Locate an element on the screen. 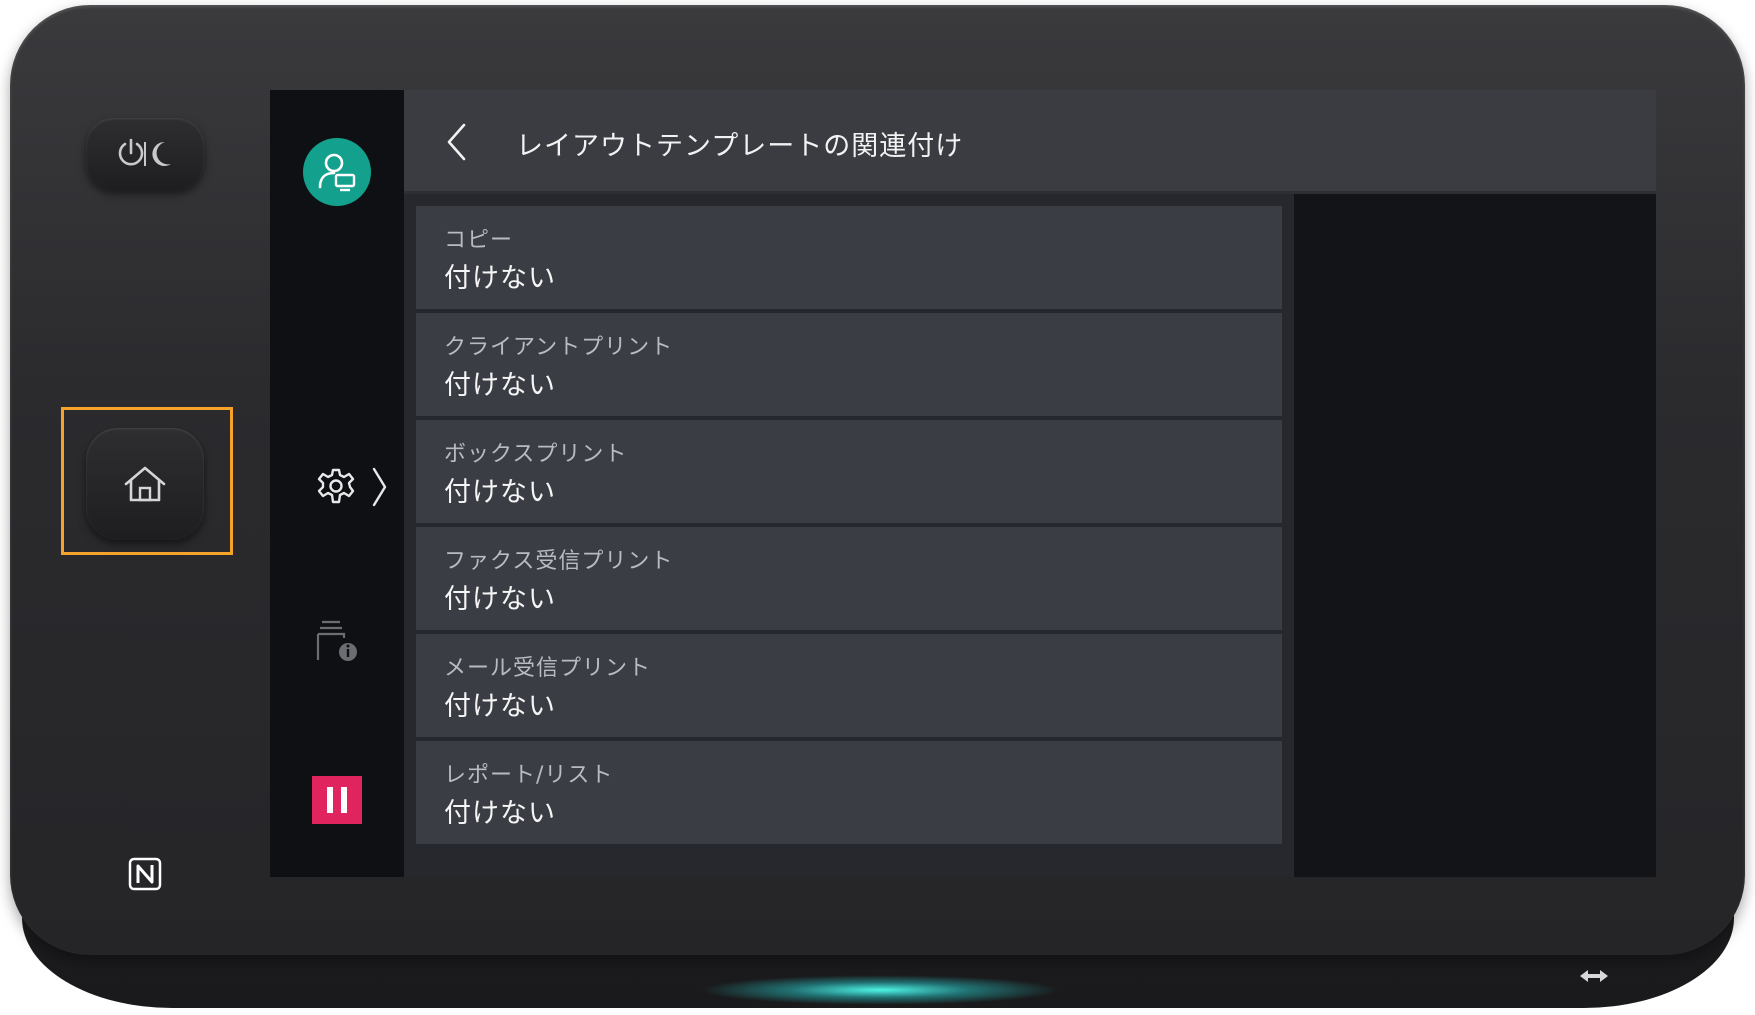 This screenshot has width=1755, height=1015. pause-button is located at coordinates (337, 800).